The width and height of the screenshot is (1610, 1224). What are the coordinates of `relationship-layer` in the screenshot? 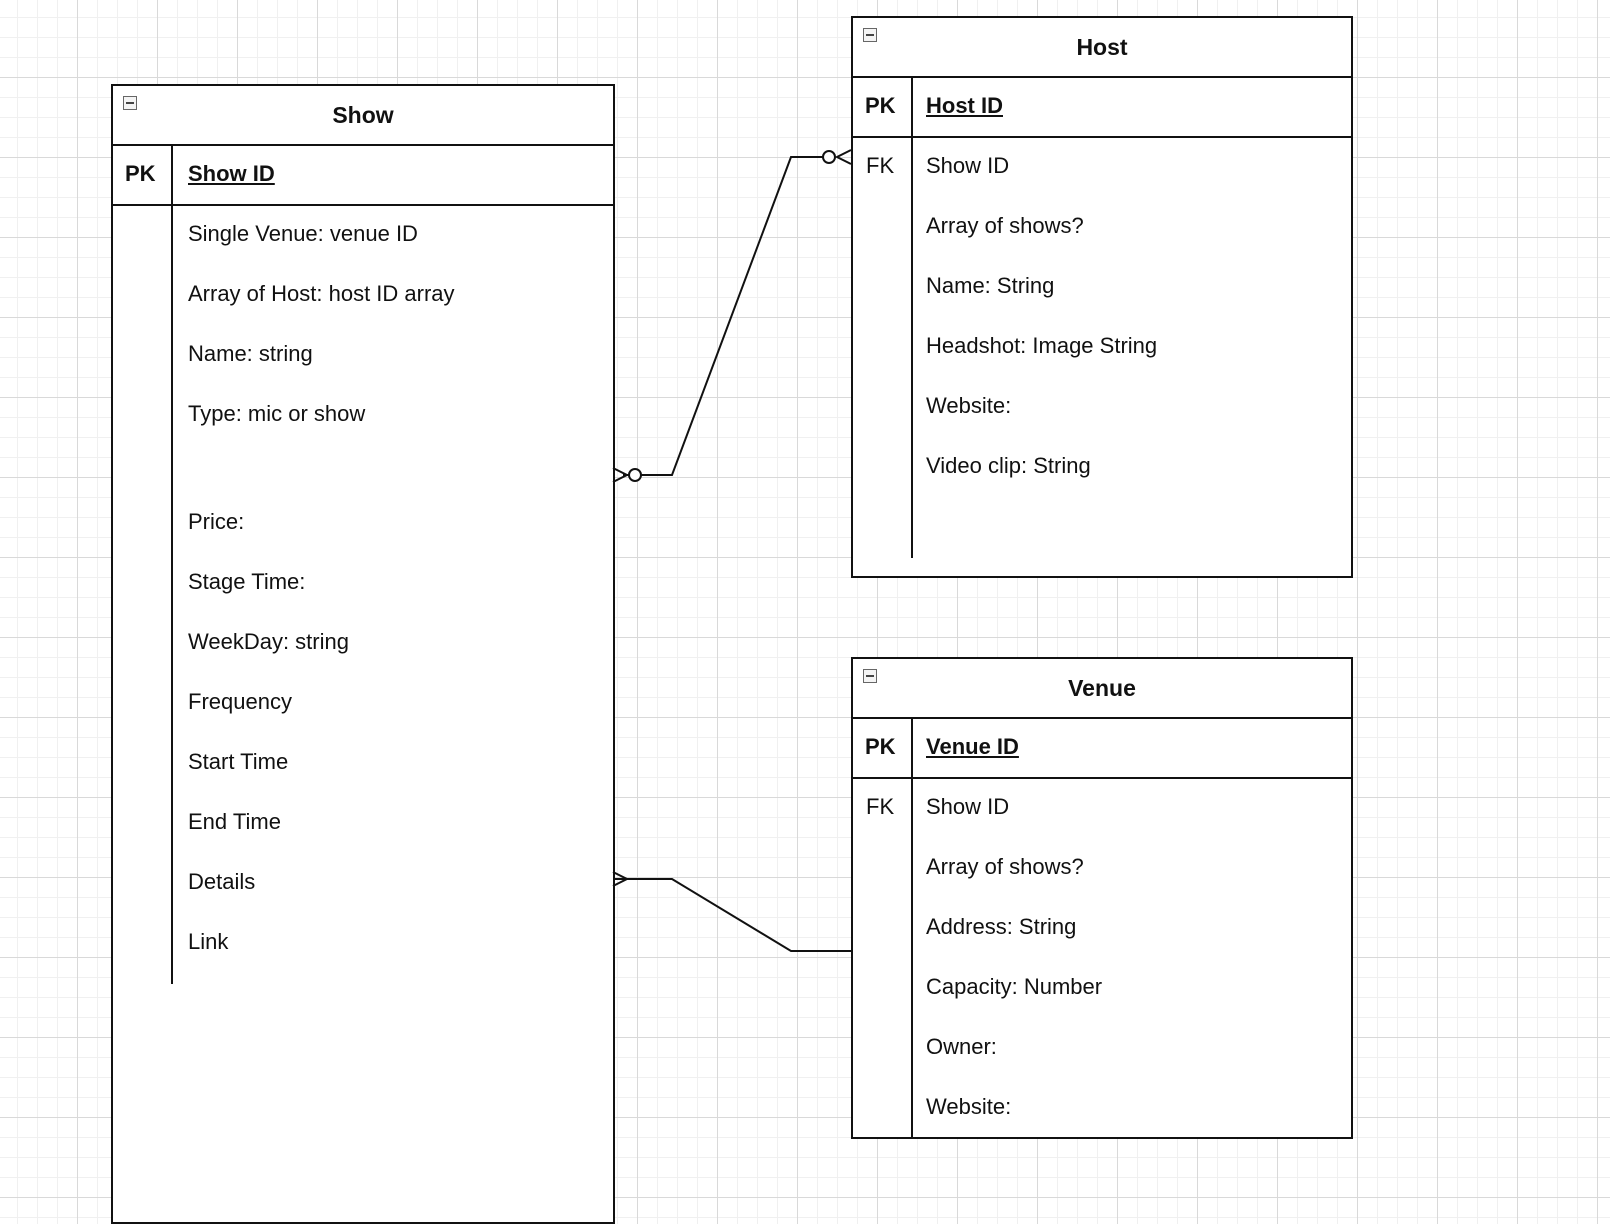 It's located at (732, 550).